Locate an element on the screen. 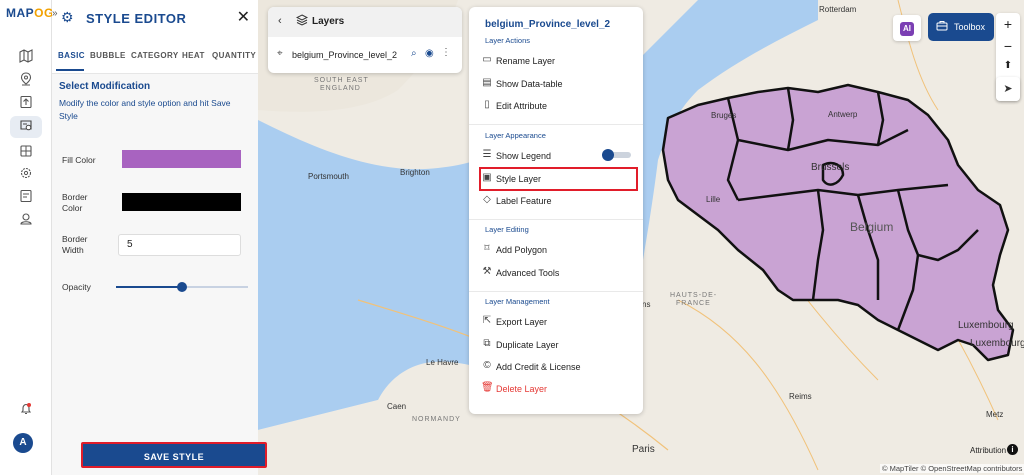 The image size is (1024, 475). border-color-label-line1: Border is located at coordinates (75, 197).